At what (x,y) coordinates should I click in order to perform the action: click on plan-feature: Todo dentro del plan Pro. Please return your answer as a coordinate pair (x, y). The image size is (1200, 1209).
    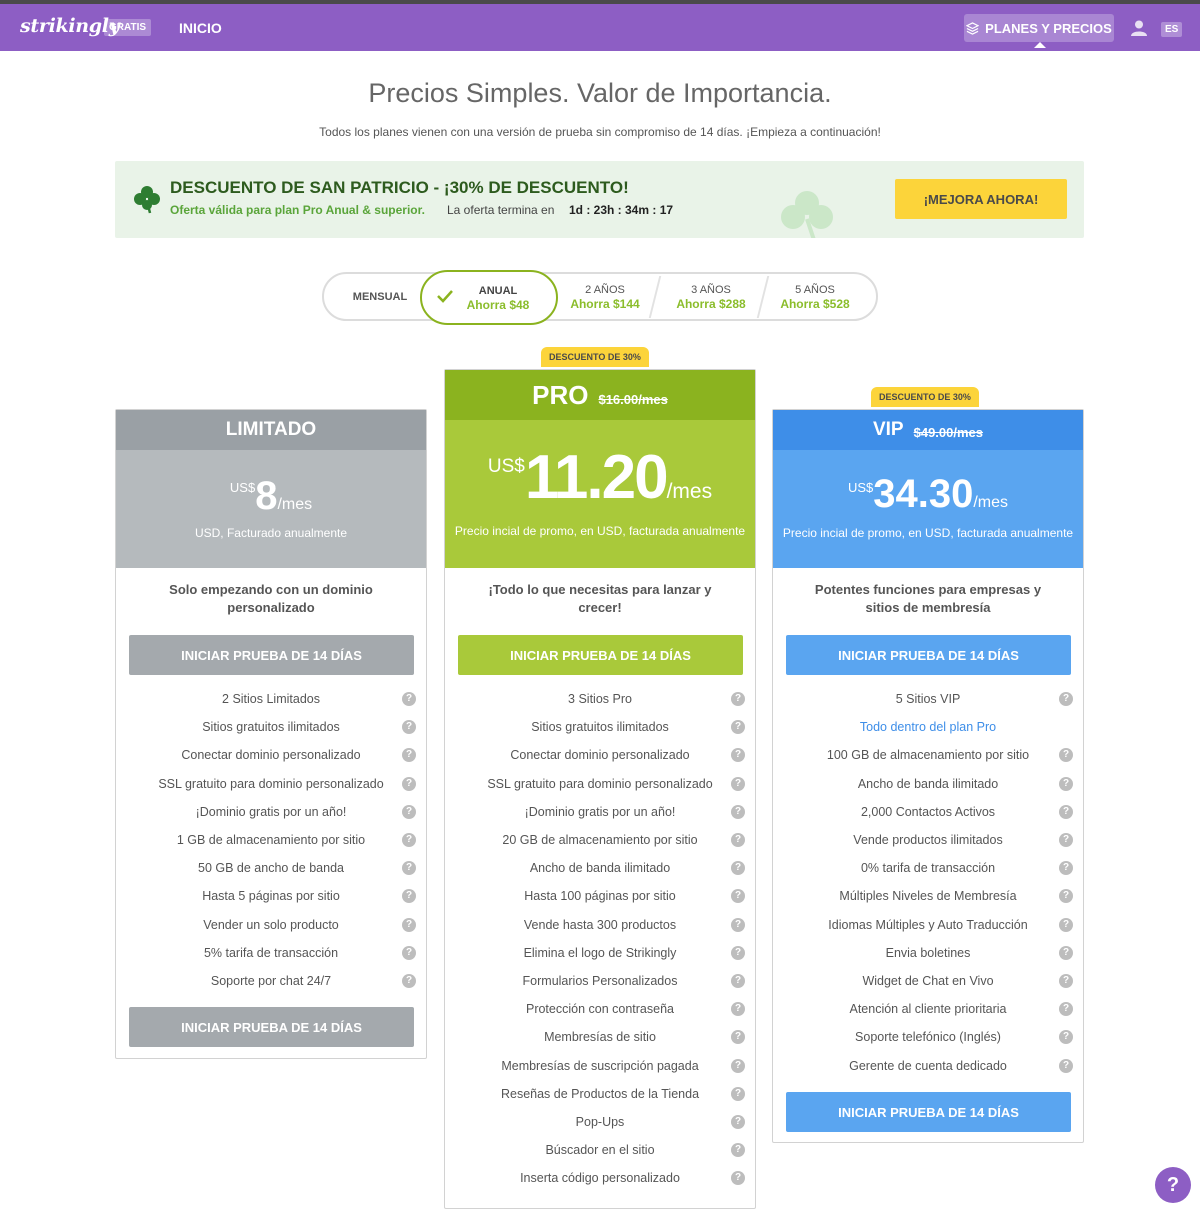
    Looking at the image, I should click on (928, 727).